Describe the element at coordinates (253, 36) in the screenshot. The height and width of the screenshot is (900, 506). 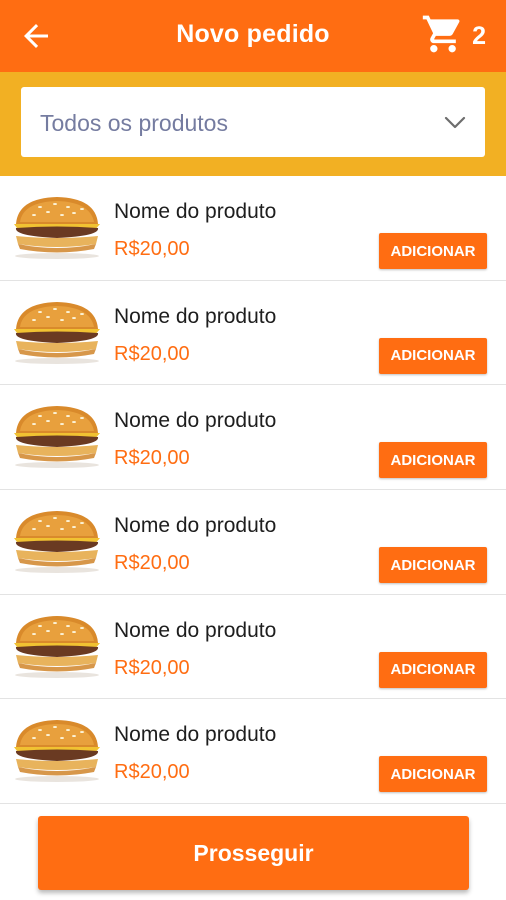
I see `app-bar: Novo pedido 2` at that location.